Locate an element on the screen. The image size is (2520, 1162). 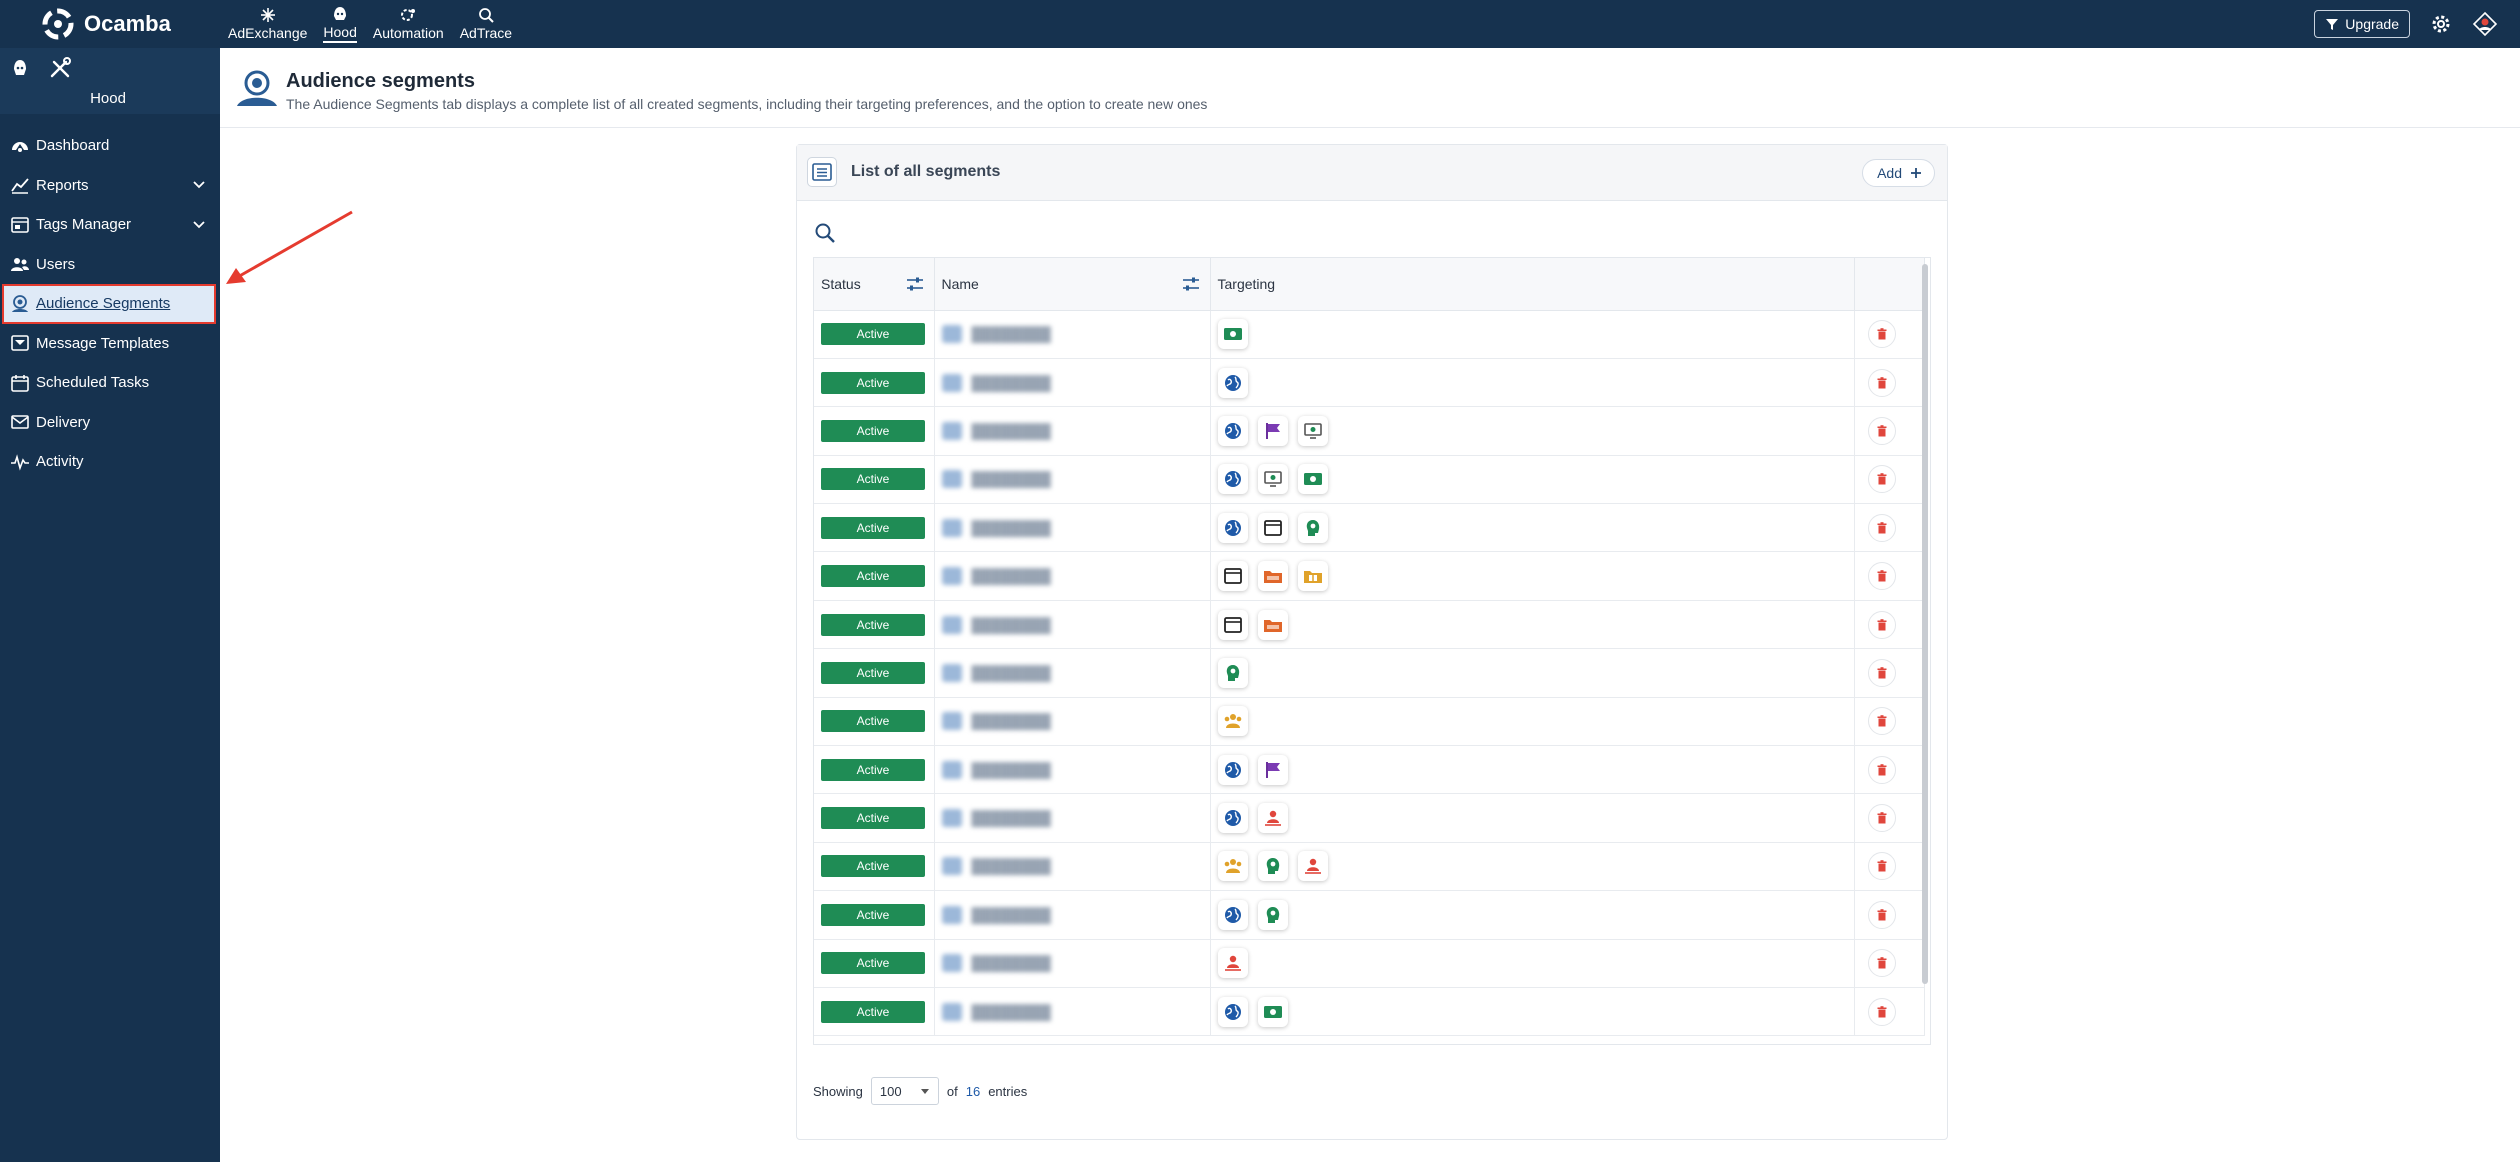
folder-targeting-icon is located at coordinates (1272, 624).